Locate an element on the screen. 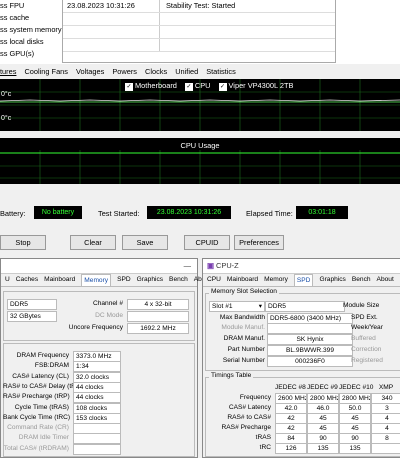 This screenshot has width=400, height=458. tab-about: About is located at coordinates (385, 280).